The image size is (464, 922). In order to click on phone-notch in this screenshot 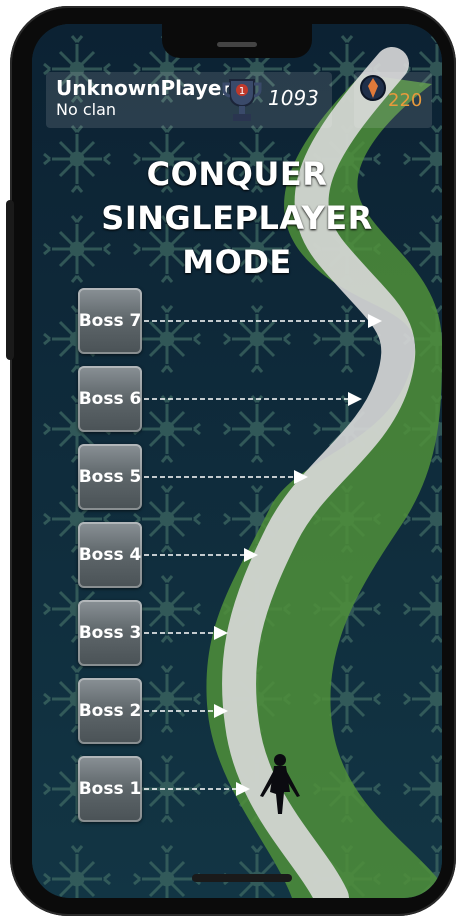, I will do `click(237, 41)`.